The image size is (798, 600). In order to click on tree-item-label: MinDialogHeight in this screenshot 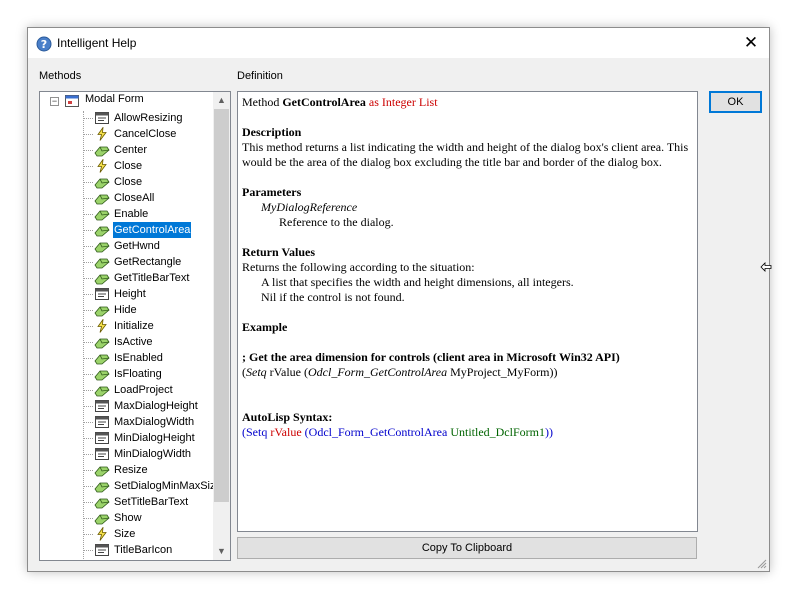, I will do `click(154, 438)`.